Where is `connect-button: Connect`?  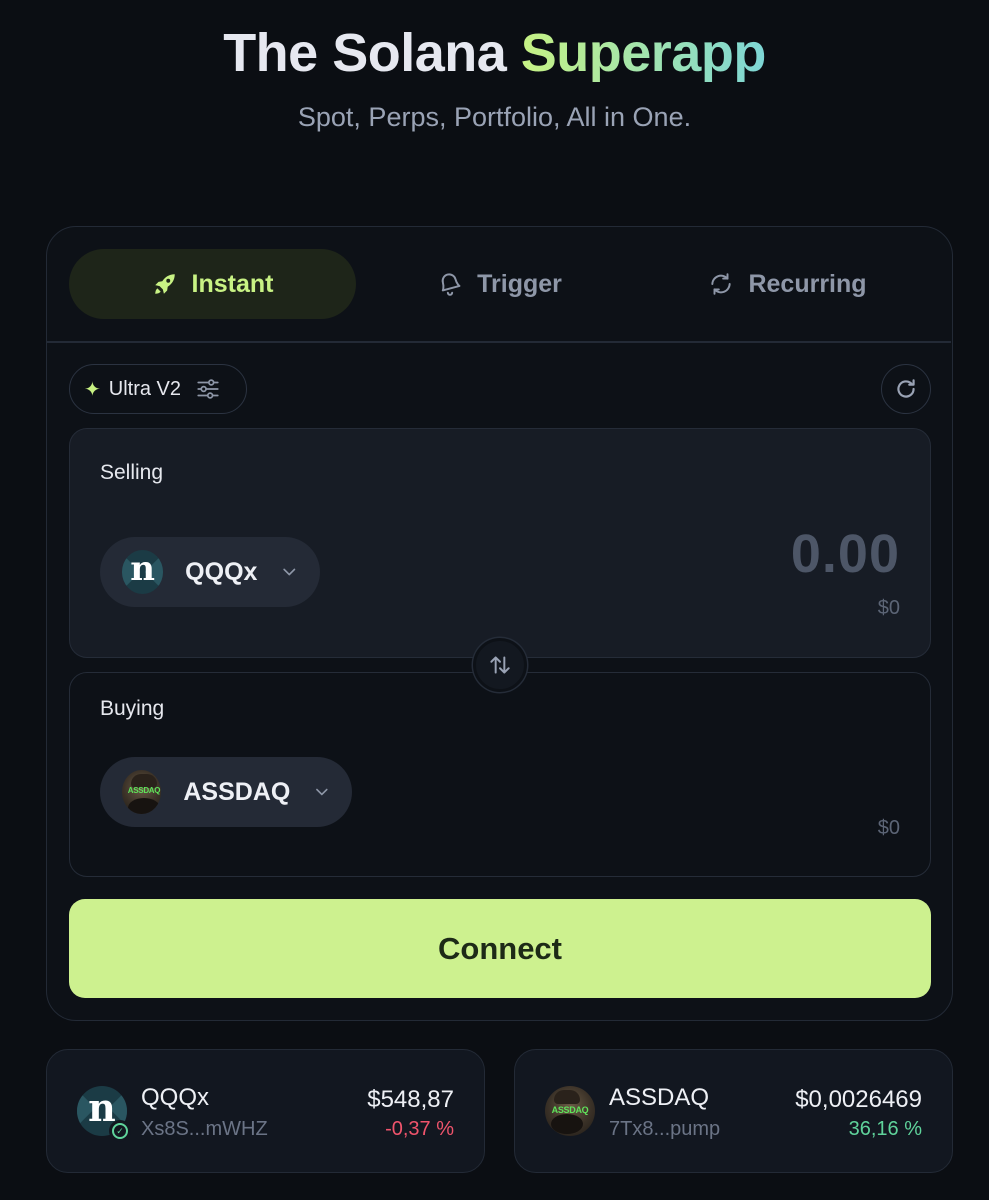 connect-button: Connect is located at coordinates (500, 948).